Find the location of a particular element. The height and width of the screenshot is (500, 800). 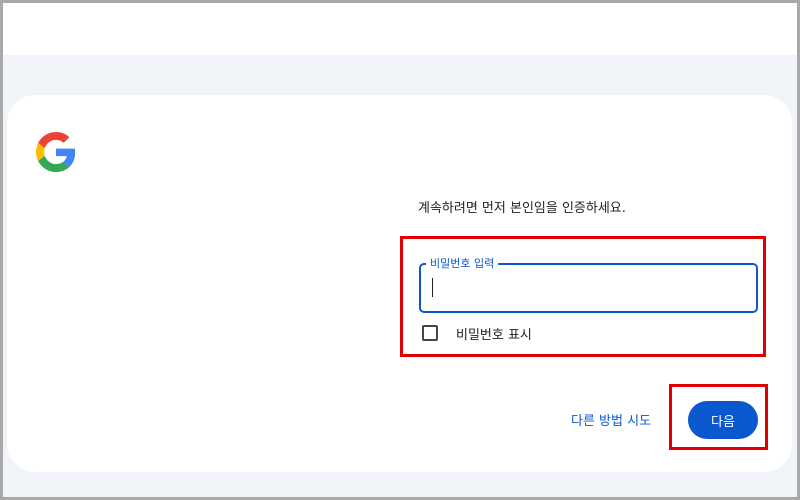

highlight-box-password is located at coordinates (583, 296).